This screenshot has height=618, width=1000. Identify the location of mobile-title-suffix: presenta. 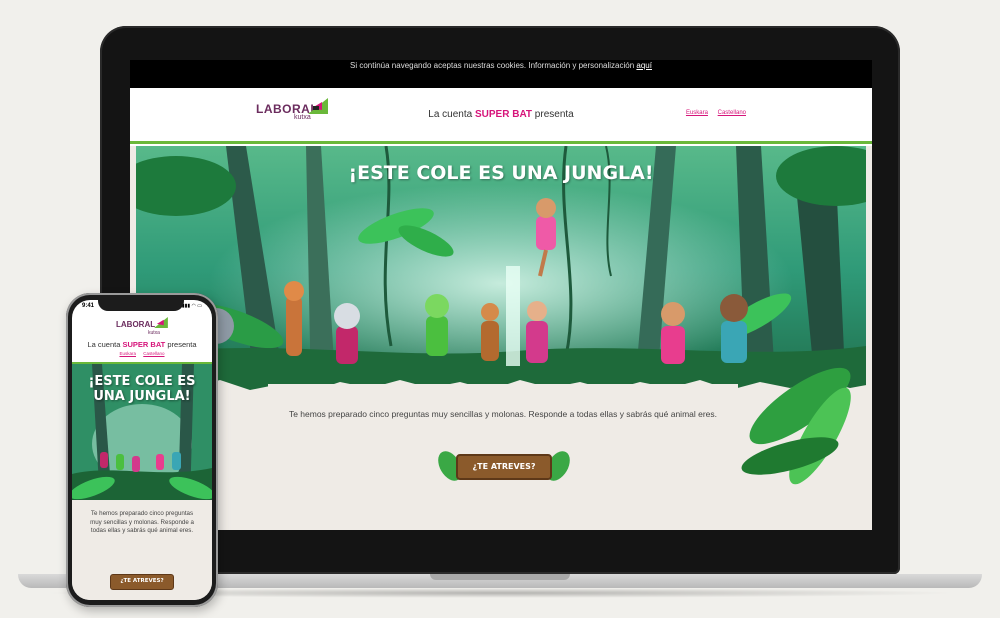
(181, 344).